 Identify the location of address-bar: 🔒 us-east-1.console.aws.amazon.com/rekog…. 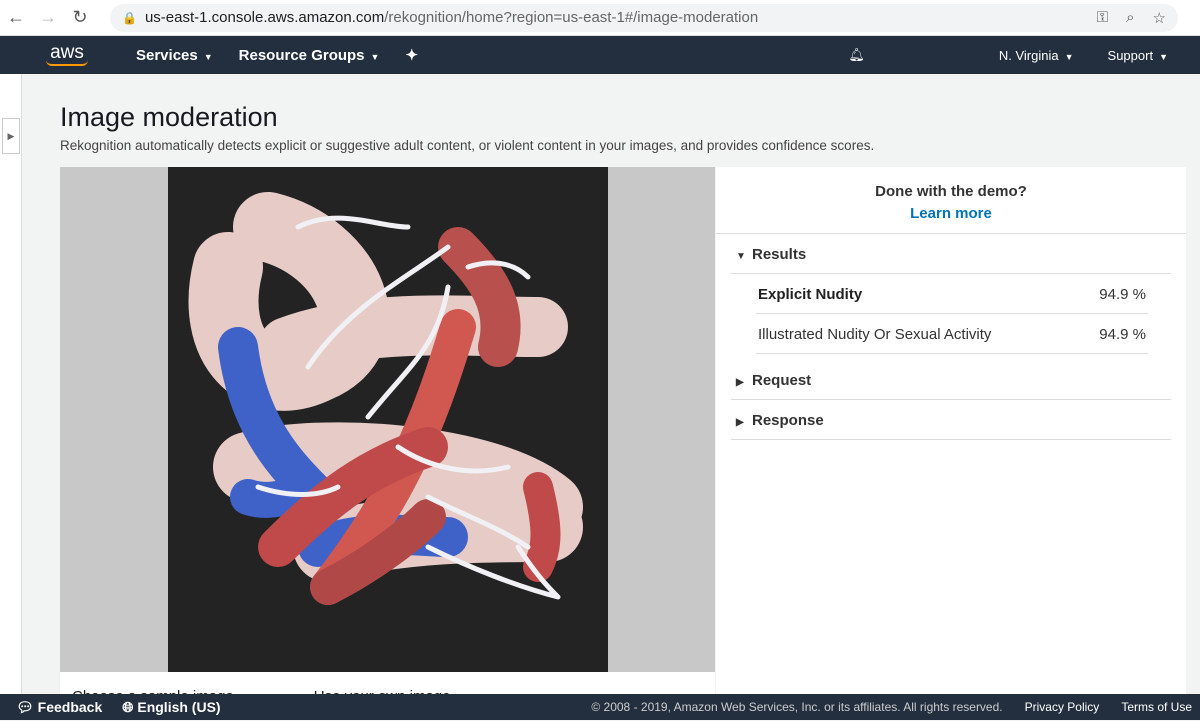
(644, 17).